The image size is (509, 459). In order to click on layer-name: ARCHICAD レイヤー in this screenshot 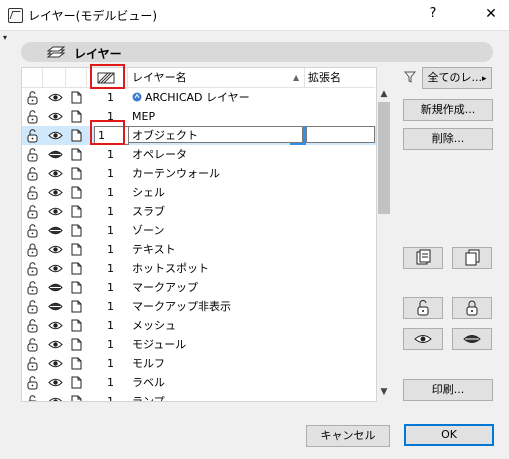, I will do `click(191, 97)`.